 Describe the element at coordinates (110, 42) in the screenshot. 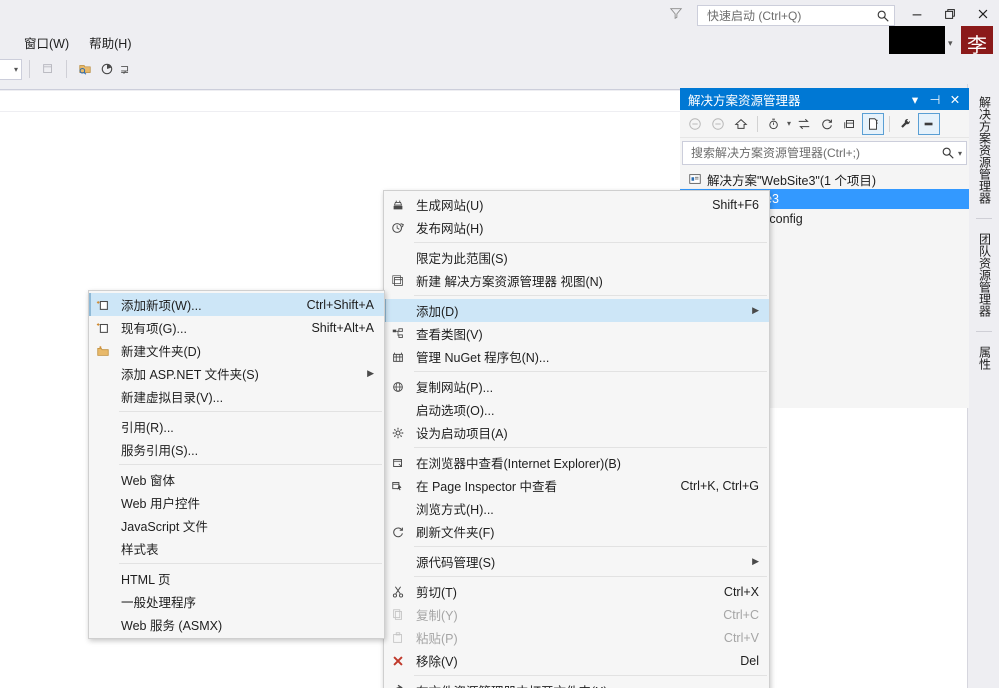

I see `menu-help: 帮助(H)` at that location.